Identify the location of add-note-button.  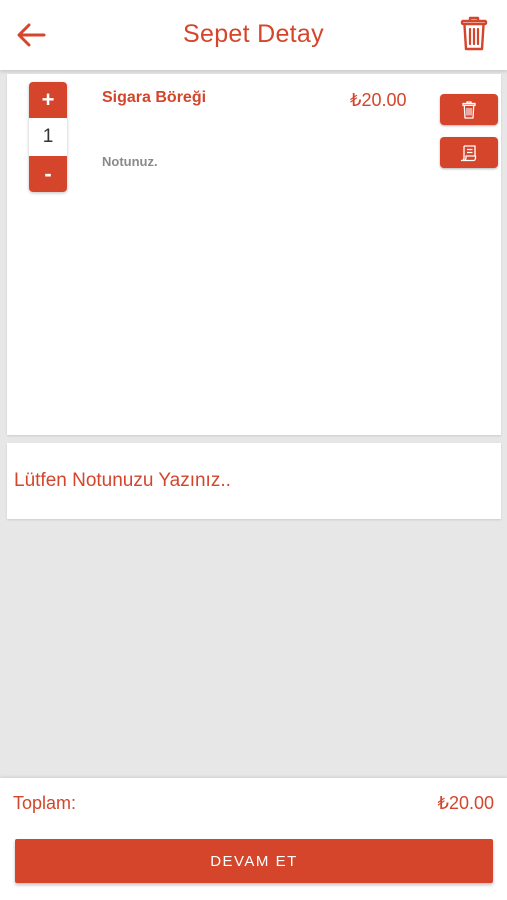
(469, 152).